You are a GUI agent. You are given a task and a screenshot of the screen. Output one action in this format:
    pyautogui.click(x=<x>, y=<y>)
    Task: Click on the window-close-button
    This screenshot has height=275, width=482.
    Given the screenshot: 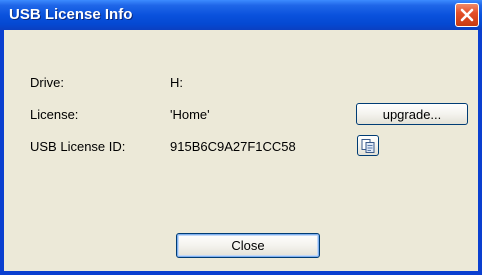 What is the action you would take?
    pyautogui.click(x=467, y=15)
    